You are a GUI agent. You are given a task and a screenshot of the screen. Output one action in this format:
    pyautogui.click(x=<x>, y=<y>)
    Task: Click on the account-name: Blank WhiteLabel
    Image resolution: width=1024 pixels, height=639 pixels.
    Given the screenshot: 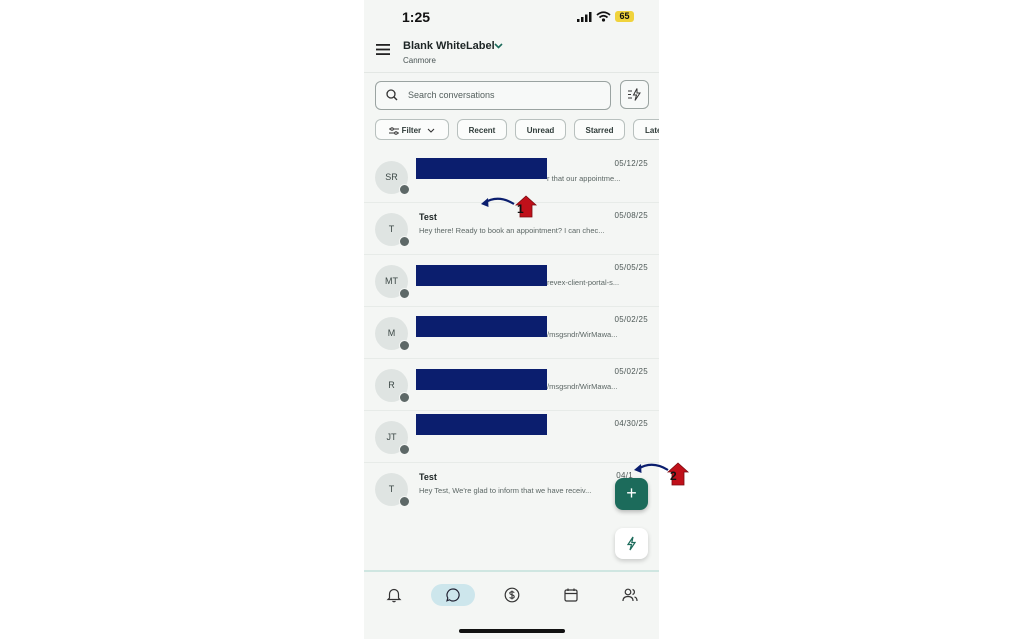 What is the action you would take?
    pyautogui.click(x=449, y=46)
    